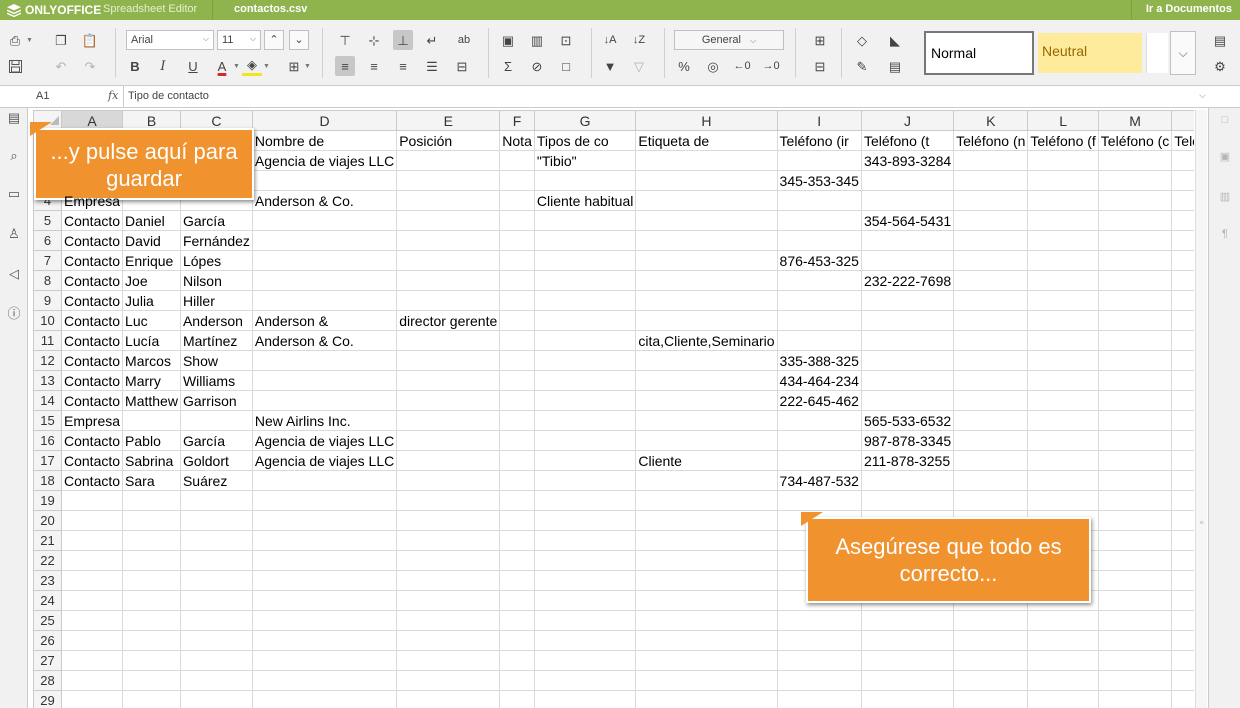  What do you see at coordinates (706, 140) in the screenshot?
I see `cell: Etiqueta de` at bounding box center [706, 140].